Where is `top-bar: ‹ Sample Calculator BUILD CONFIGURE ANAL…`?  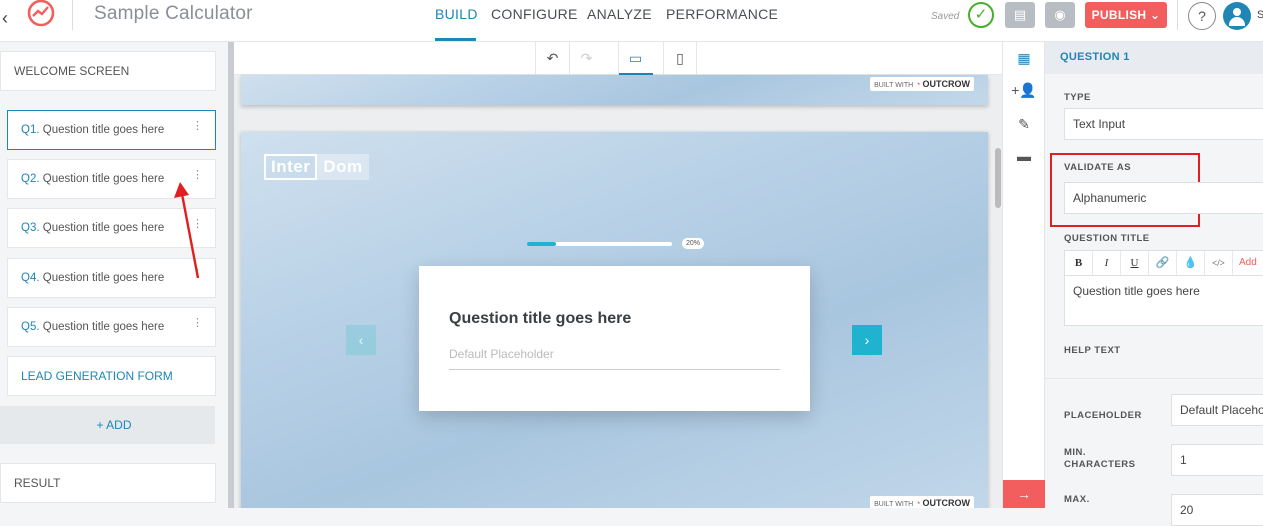
top-bar: ‹ Sample Calculator BUILD CONFIGURE ANAL… is located at coordinates (631, 21).